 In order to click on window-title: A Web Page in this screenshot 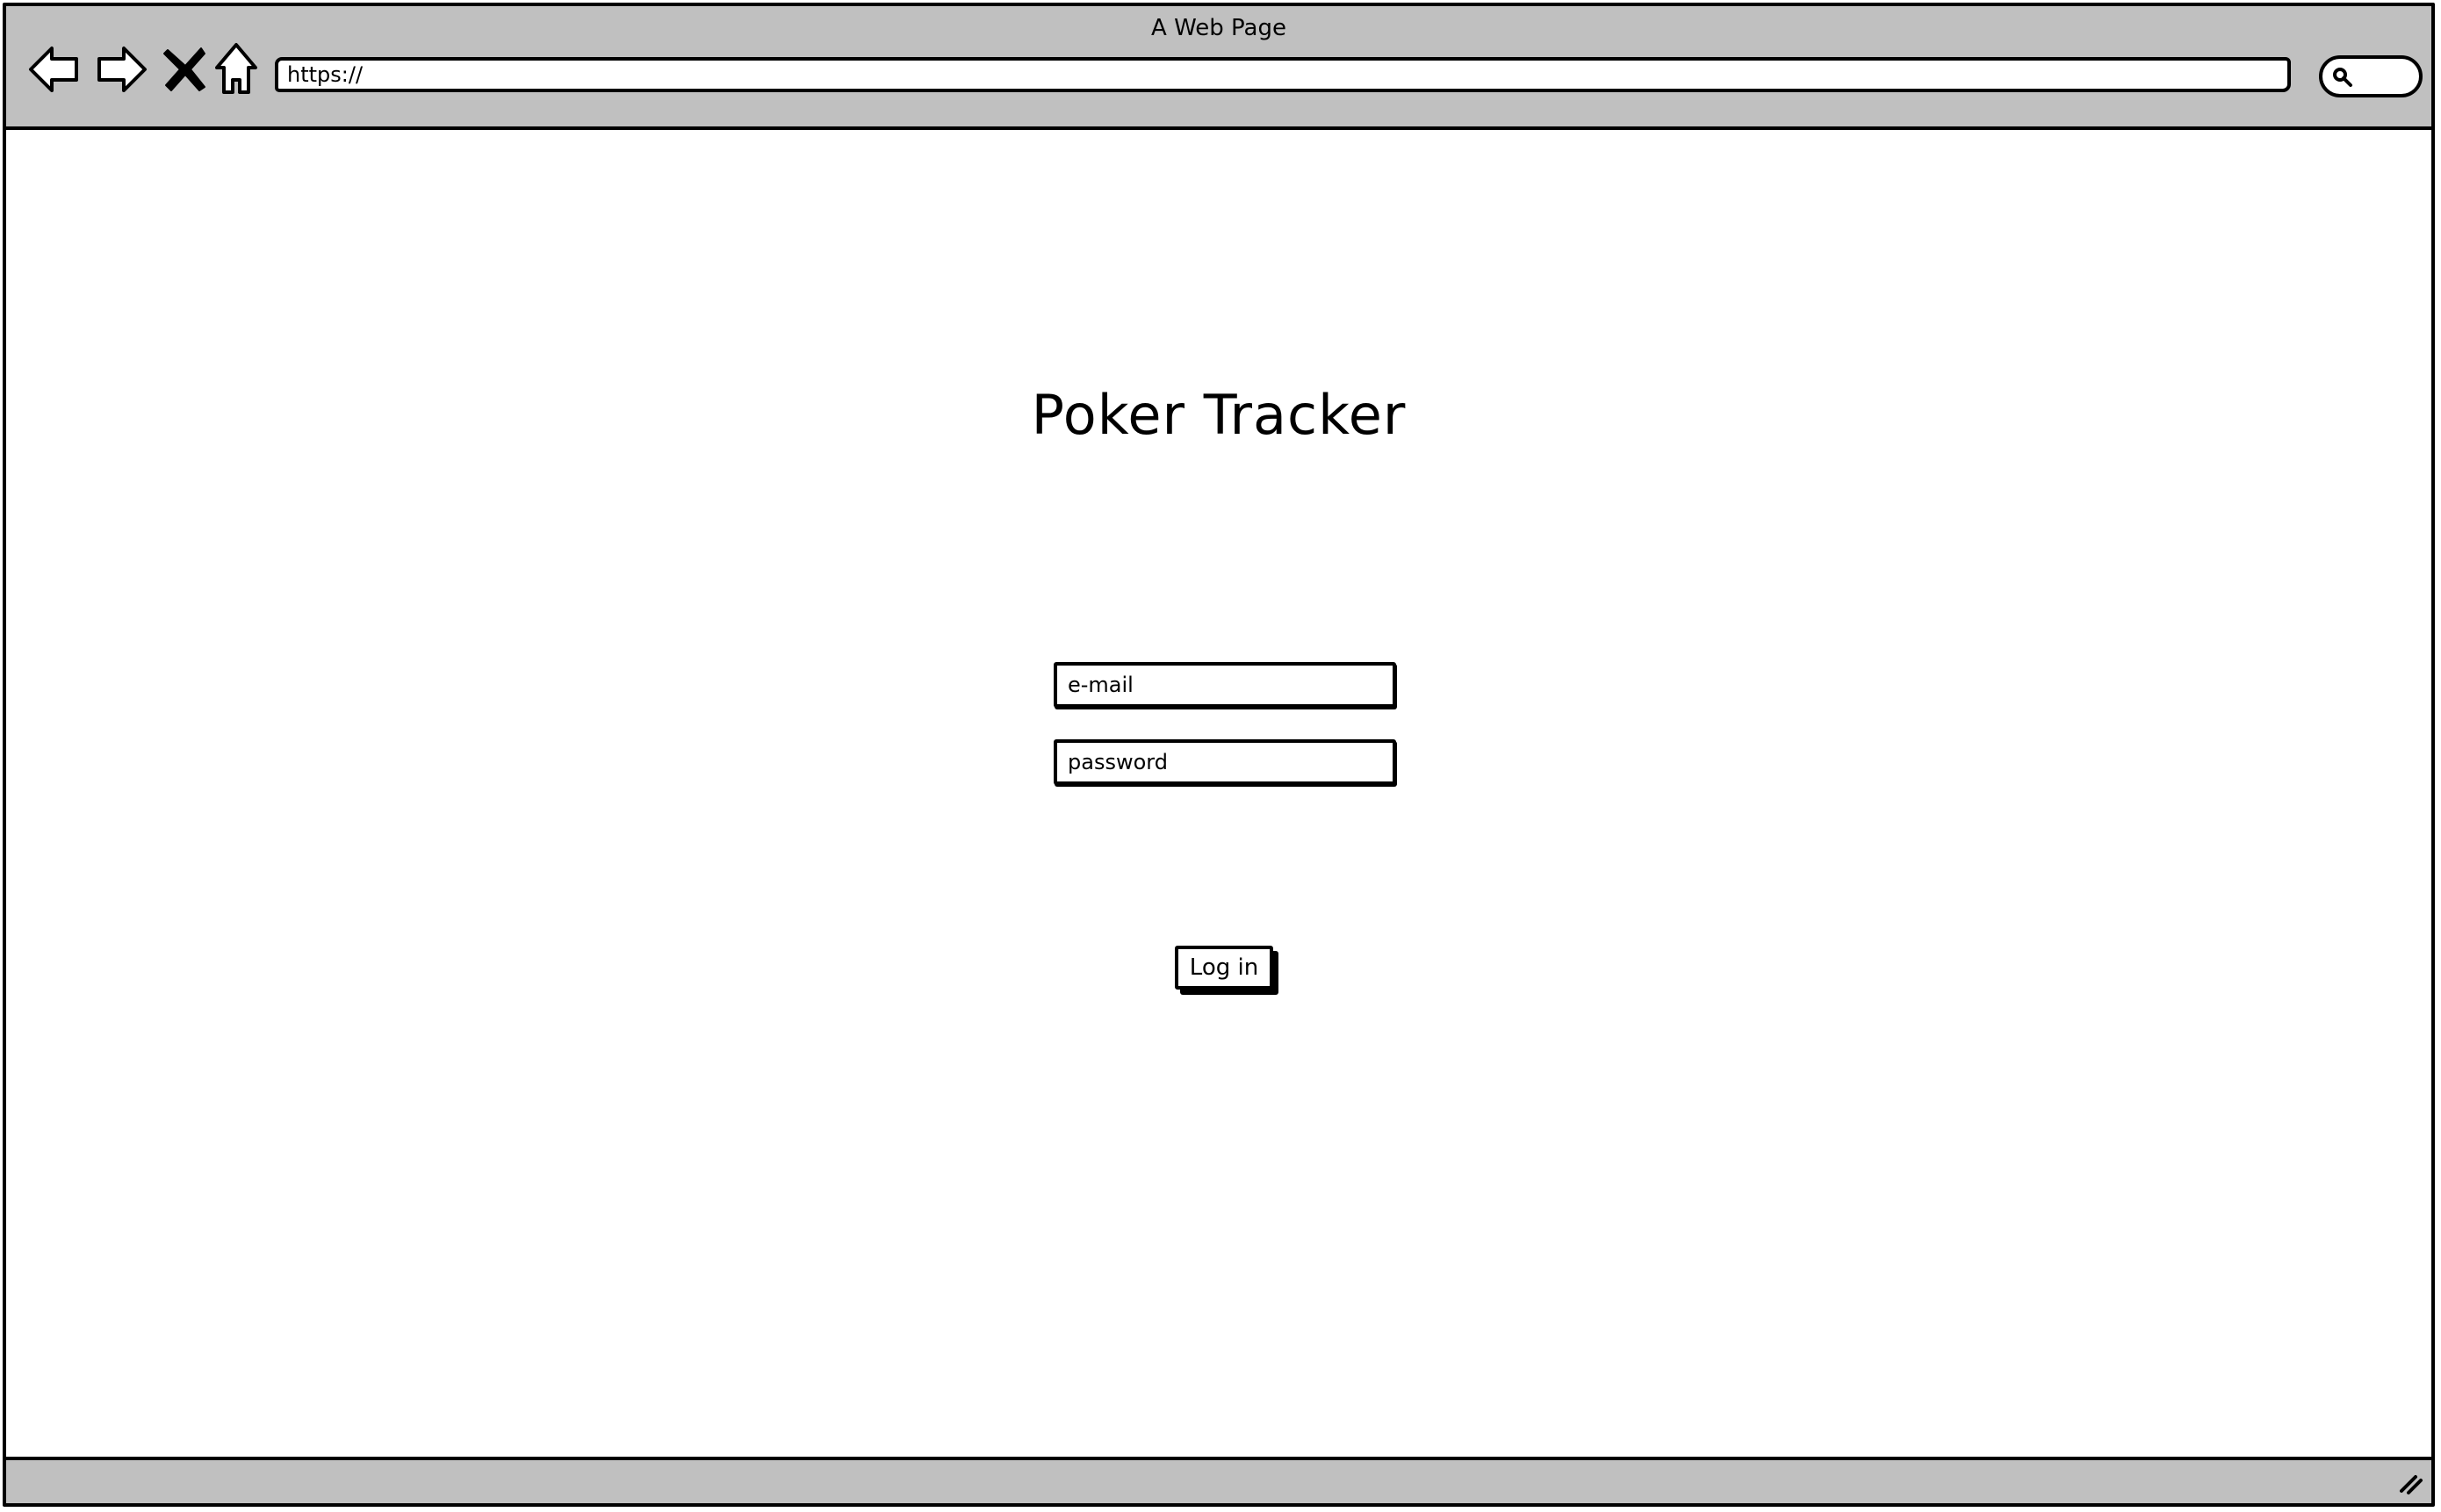, I will do `click(1218, 28)`.